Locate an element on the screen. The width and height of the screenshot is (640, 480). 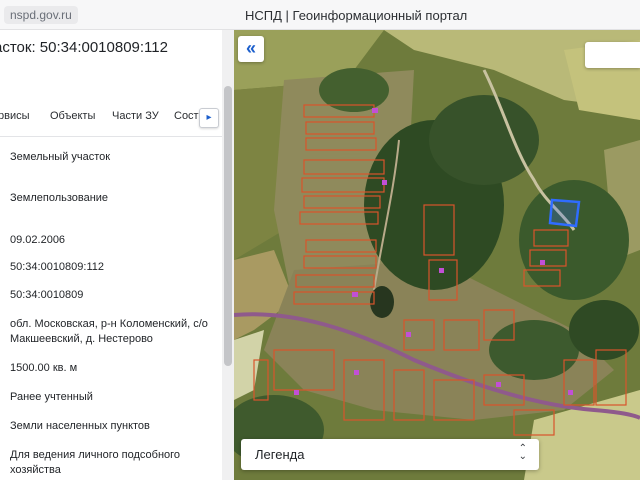
field-registration-date: 09.02.2006 is located at coordinates (38, 240).